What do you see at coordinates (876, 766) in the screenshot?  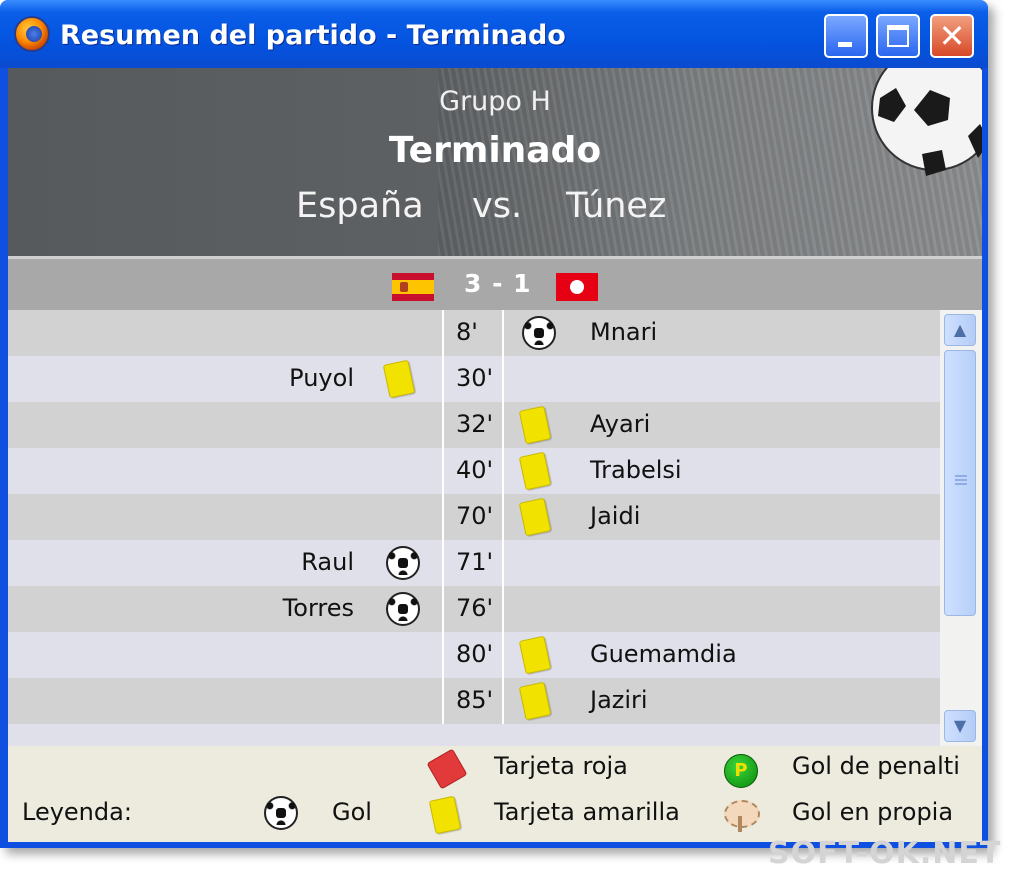 I see `legend-penalty-goal: Gol de penalti` at bounding box center [876, 766].